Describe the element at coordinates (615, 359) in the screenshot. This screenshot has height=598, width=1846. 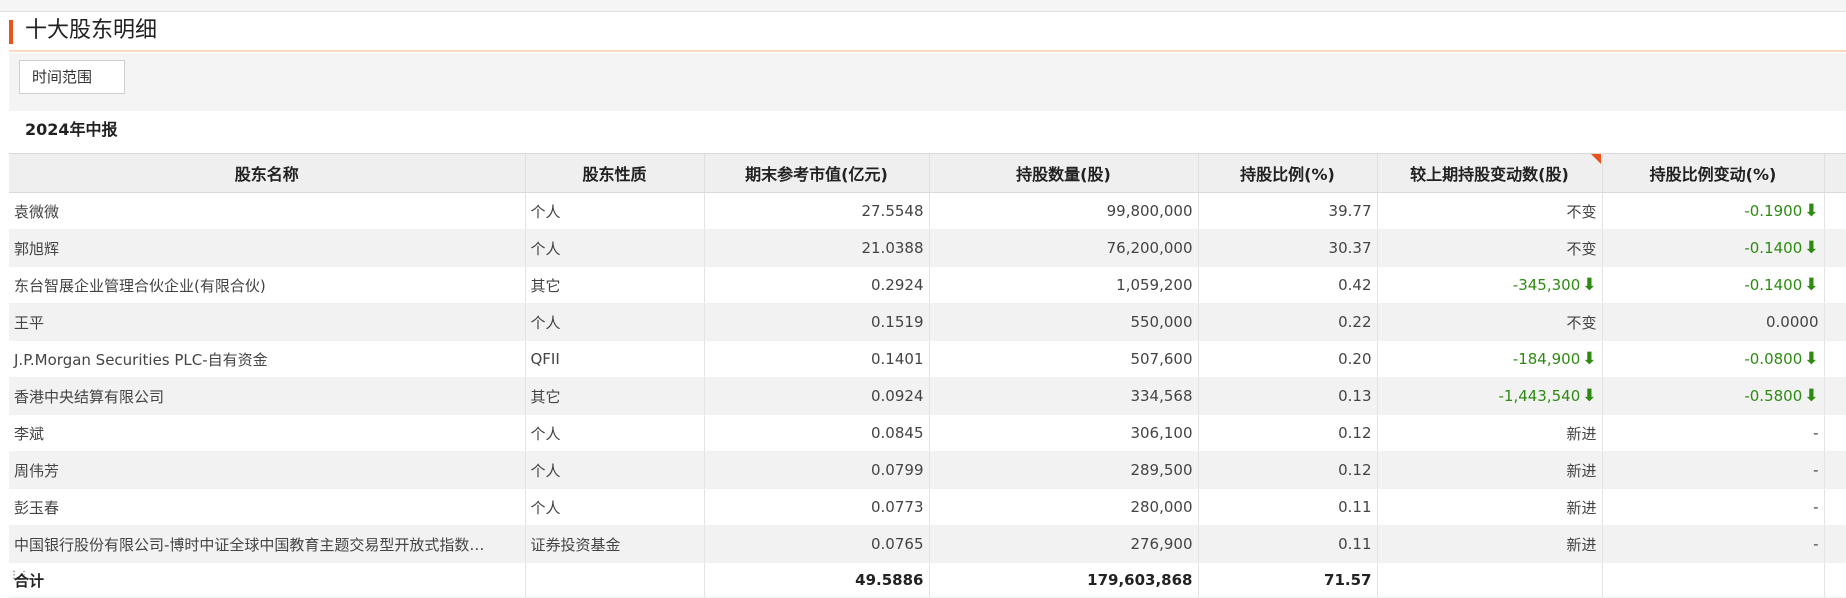
I see `cell-holder-type: QFII` at that location.